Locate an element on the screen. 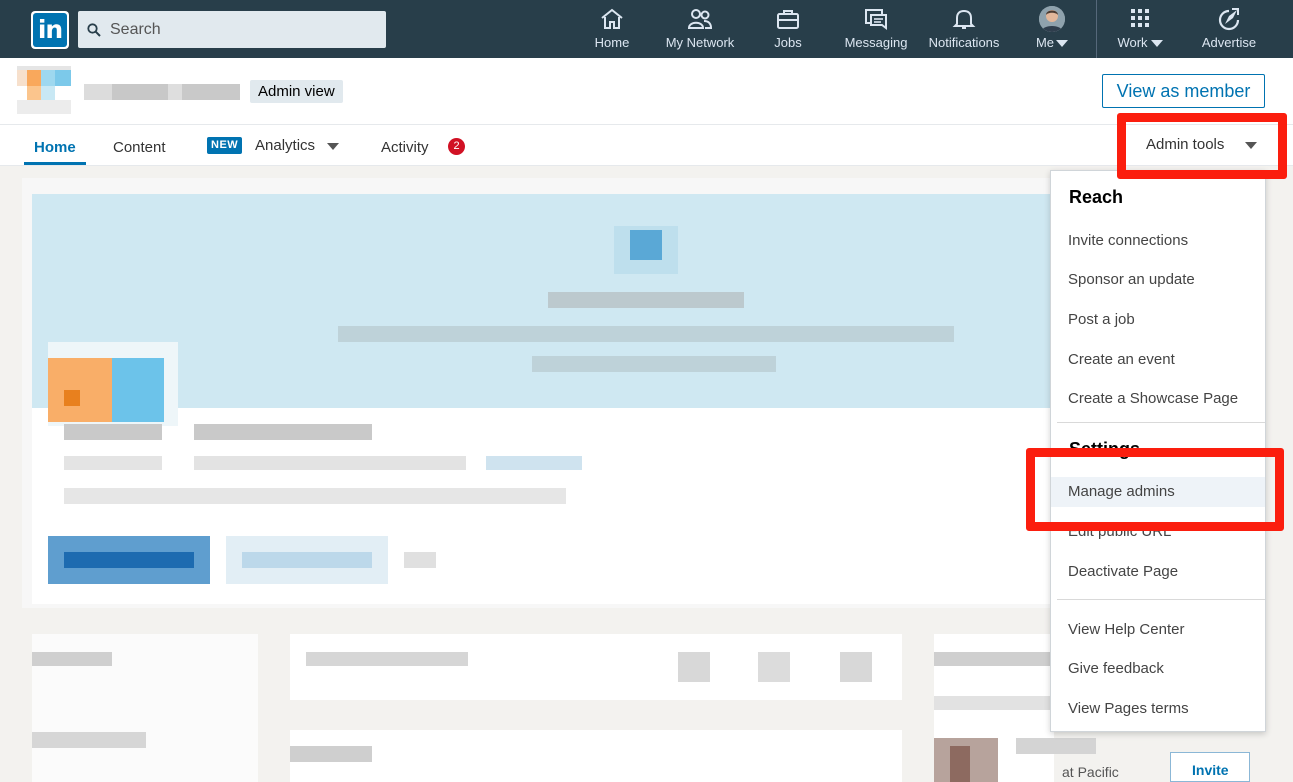  search-icon is located at coordinates (94, 30).